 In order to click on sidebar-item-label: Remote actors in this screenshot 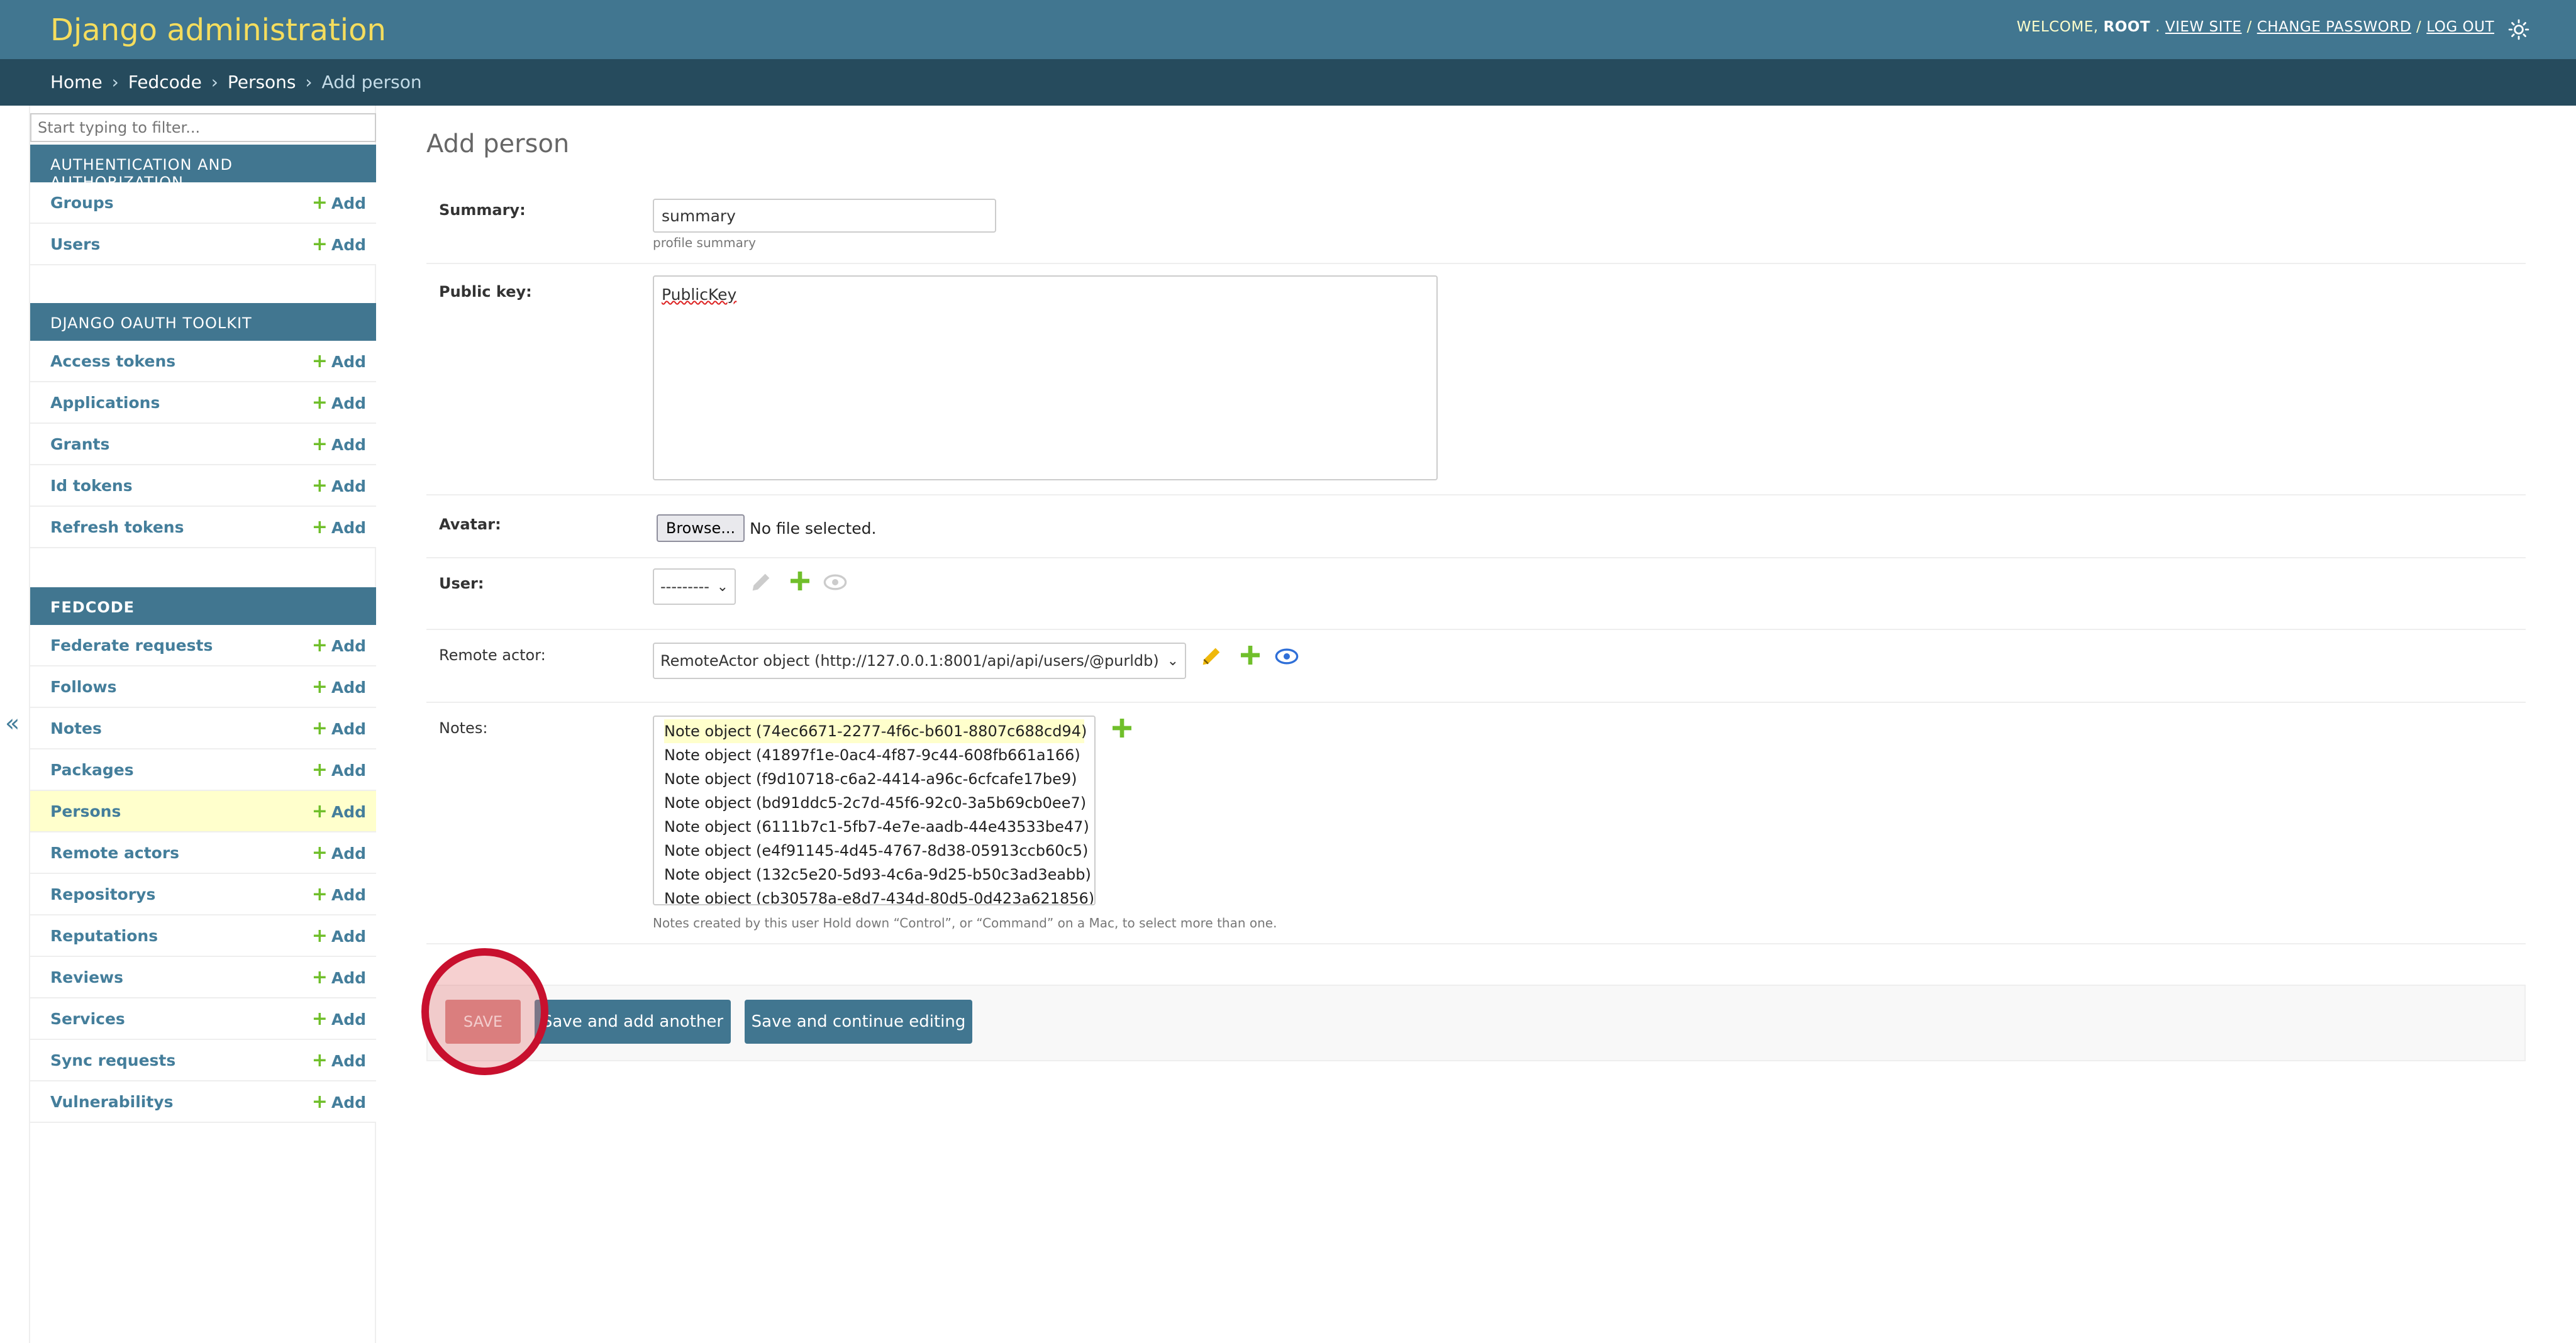, I will do `click(114, 853)`.